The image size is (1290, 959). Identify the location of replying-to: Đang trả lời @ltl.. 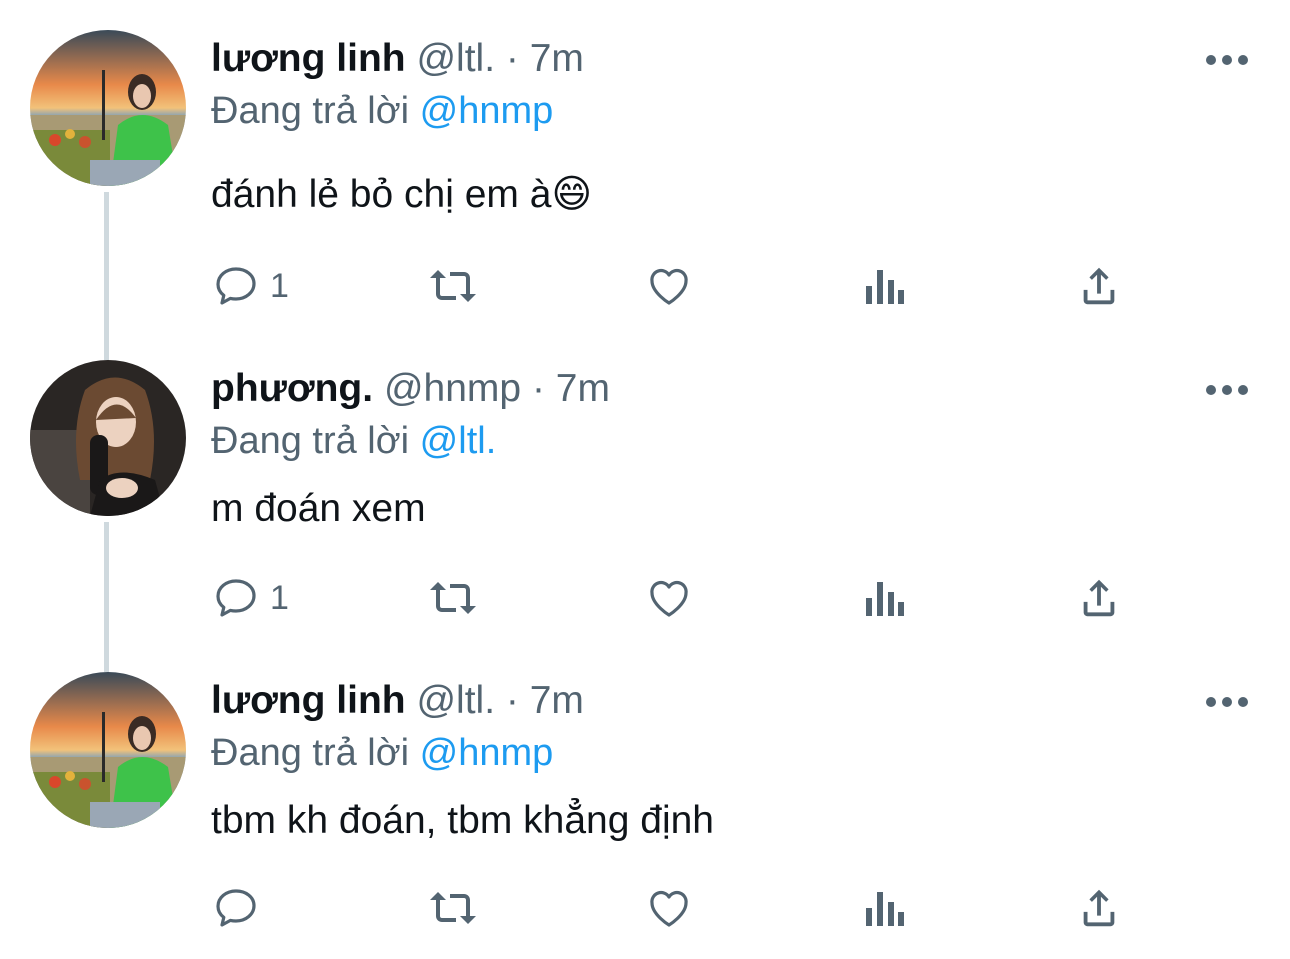
(353, 441).